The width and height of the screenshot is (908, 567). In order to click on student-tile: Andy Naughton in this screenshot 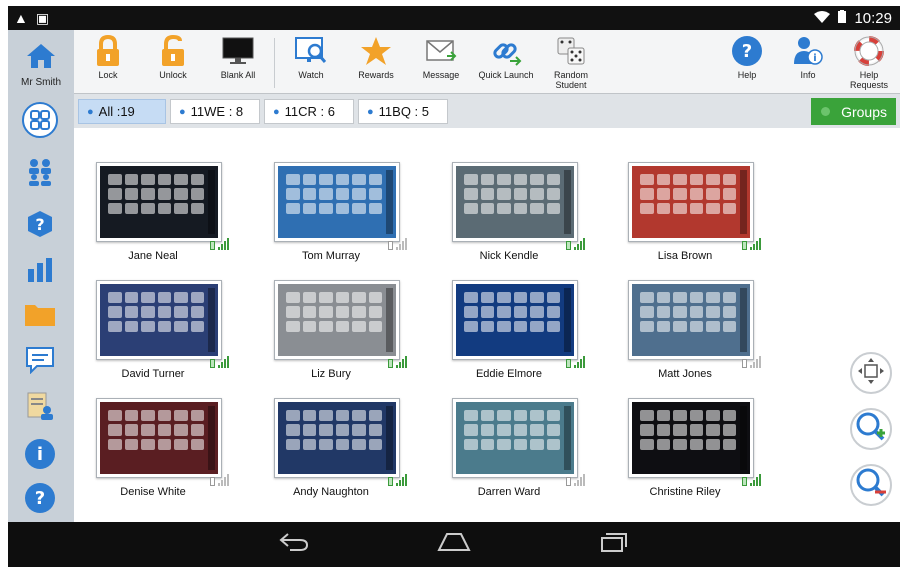, I will do `click(340, 449)`.